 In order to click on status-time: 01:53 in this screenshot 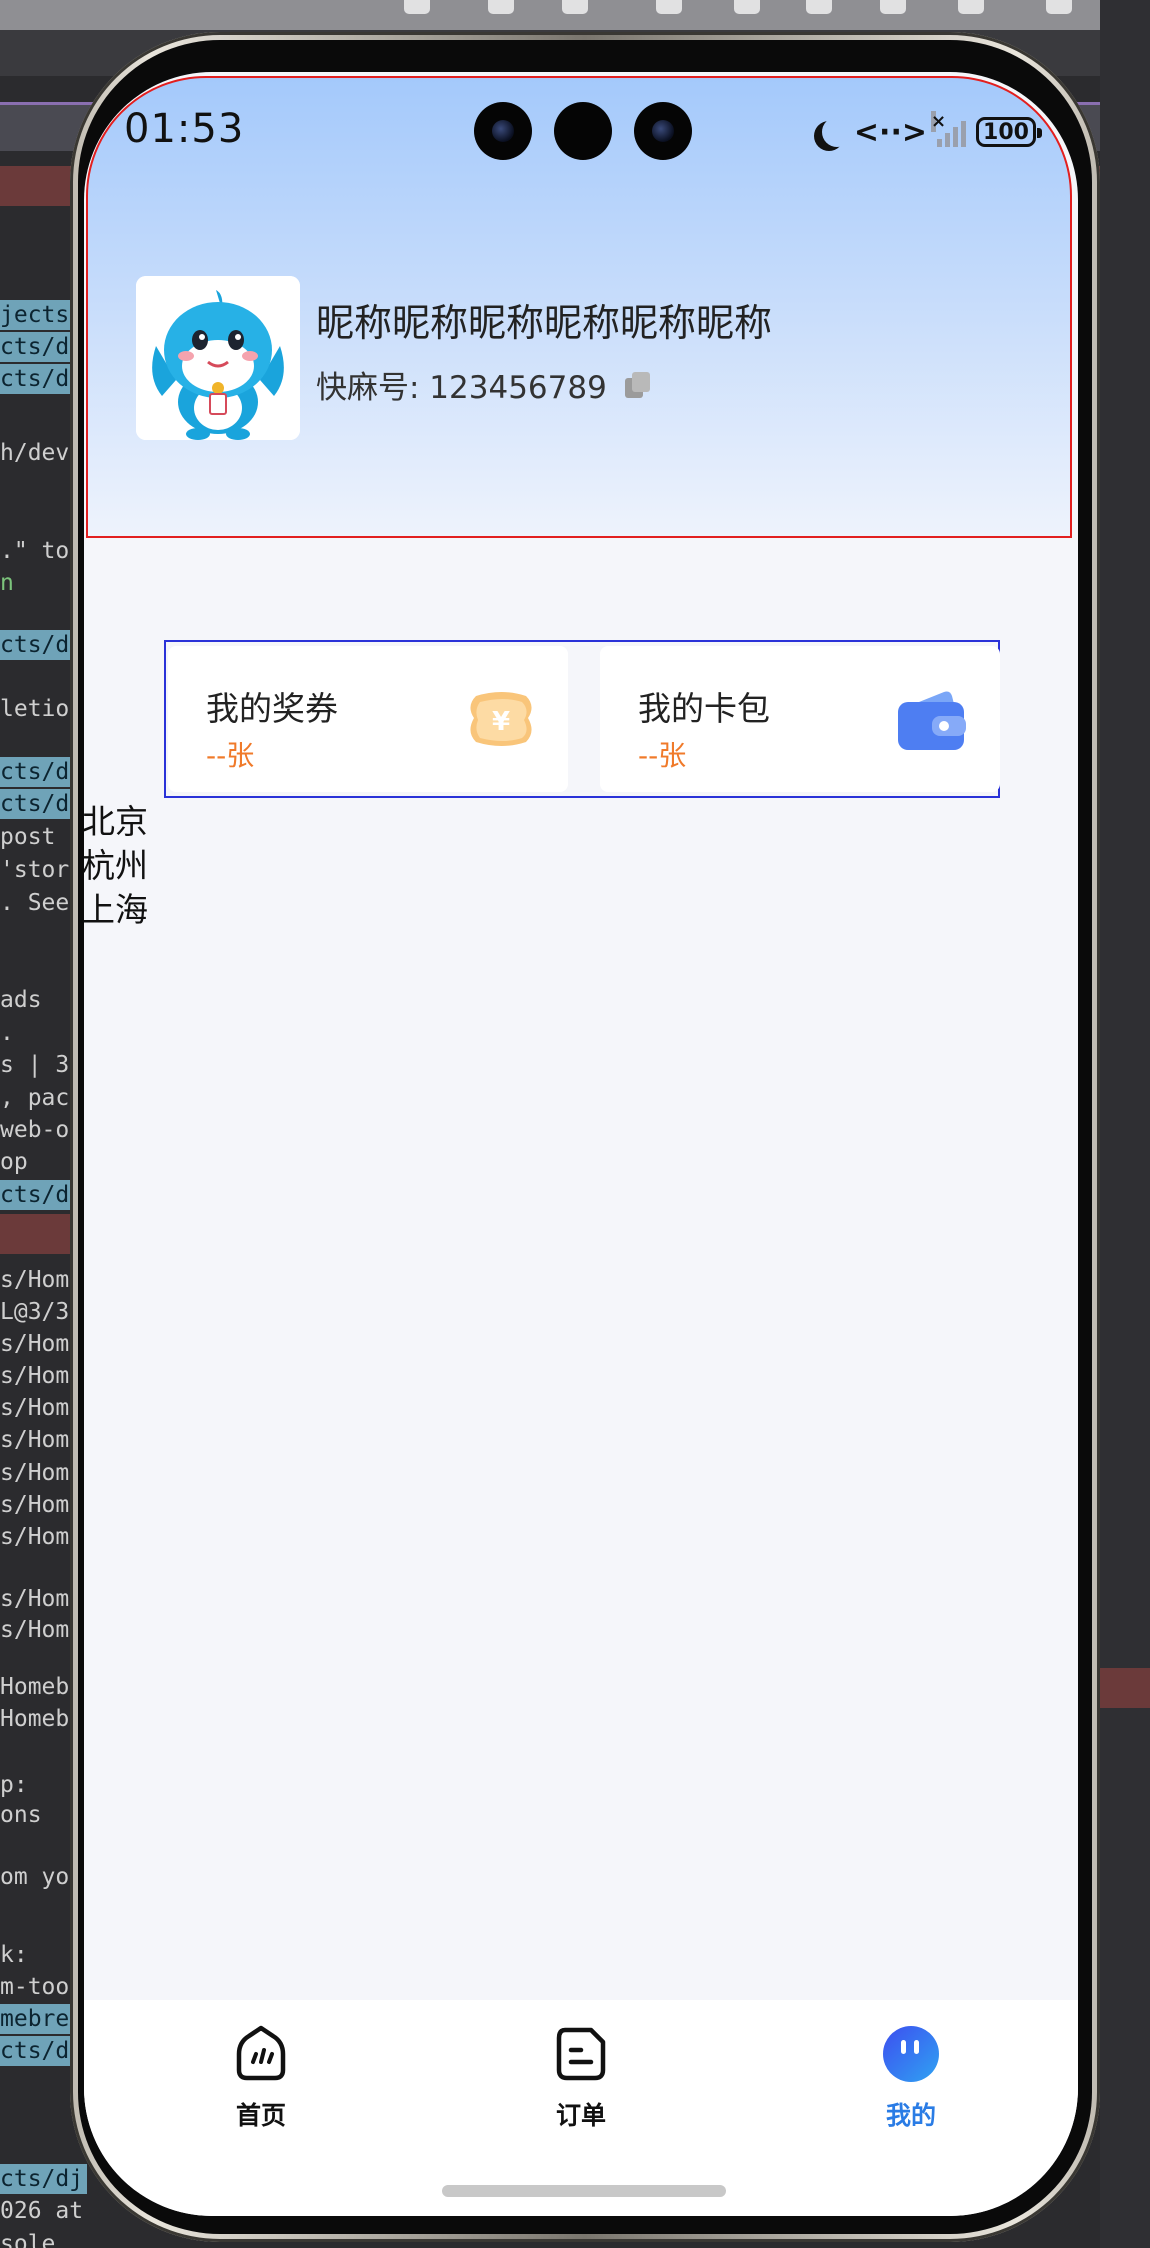, I will do `click(184, 129)`.